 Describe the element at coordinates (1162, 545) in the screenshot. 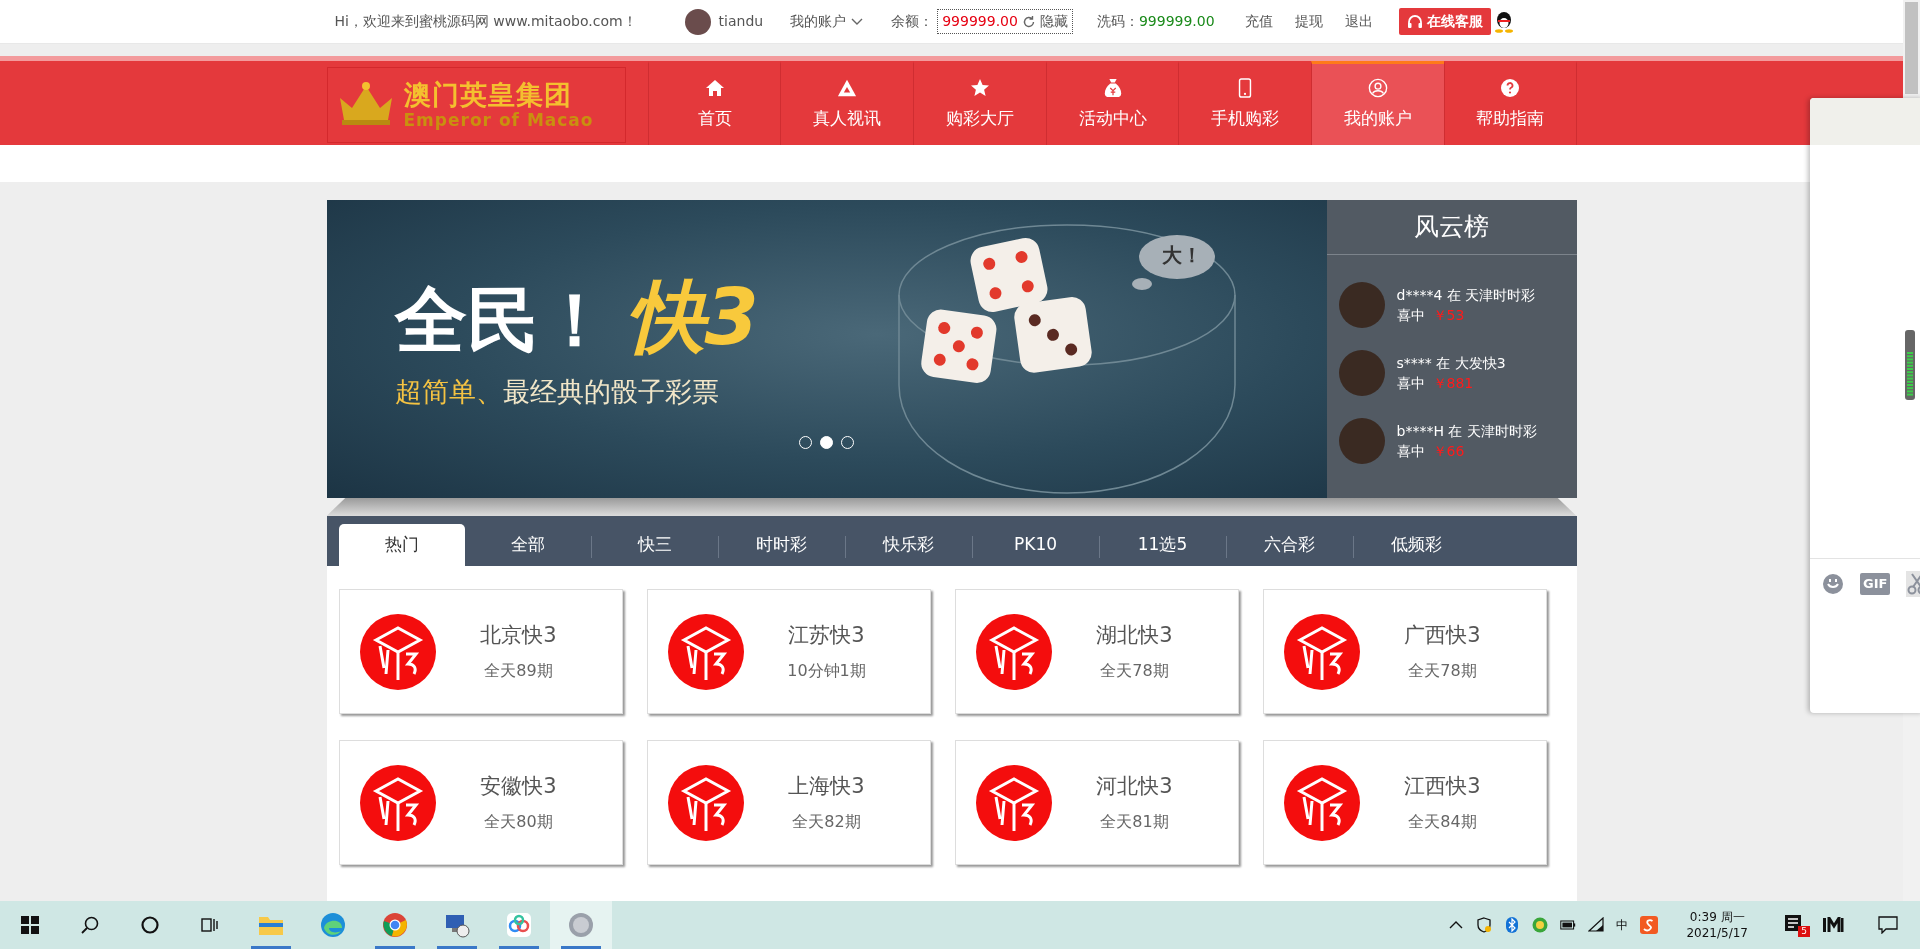

I see `game-tab: 11选5` at that location.